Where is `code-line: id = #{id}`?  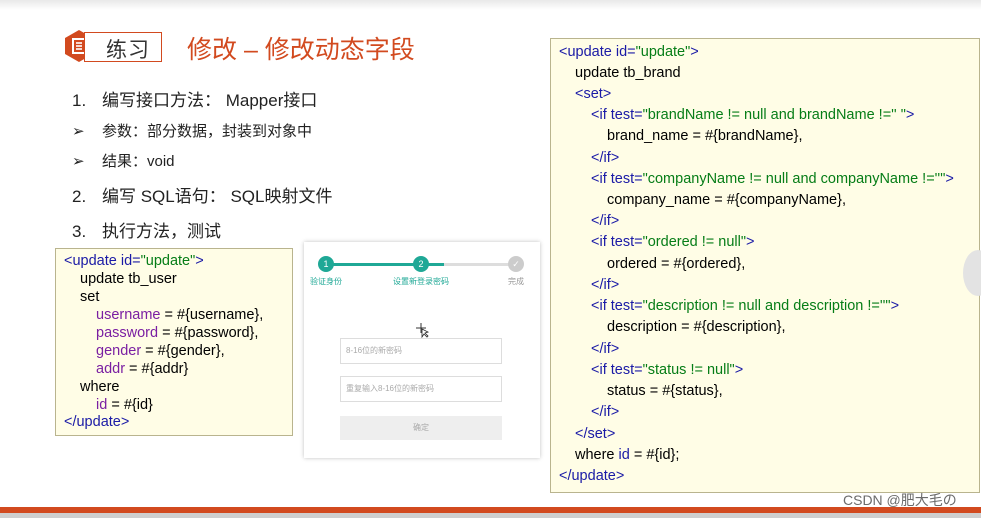
code-line: id = #{id} is located at coordinates (124, 405).